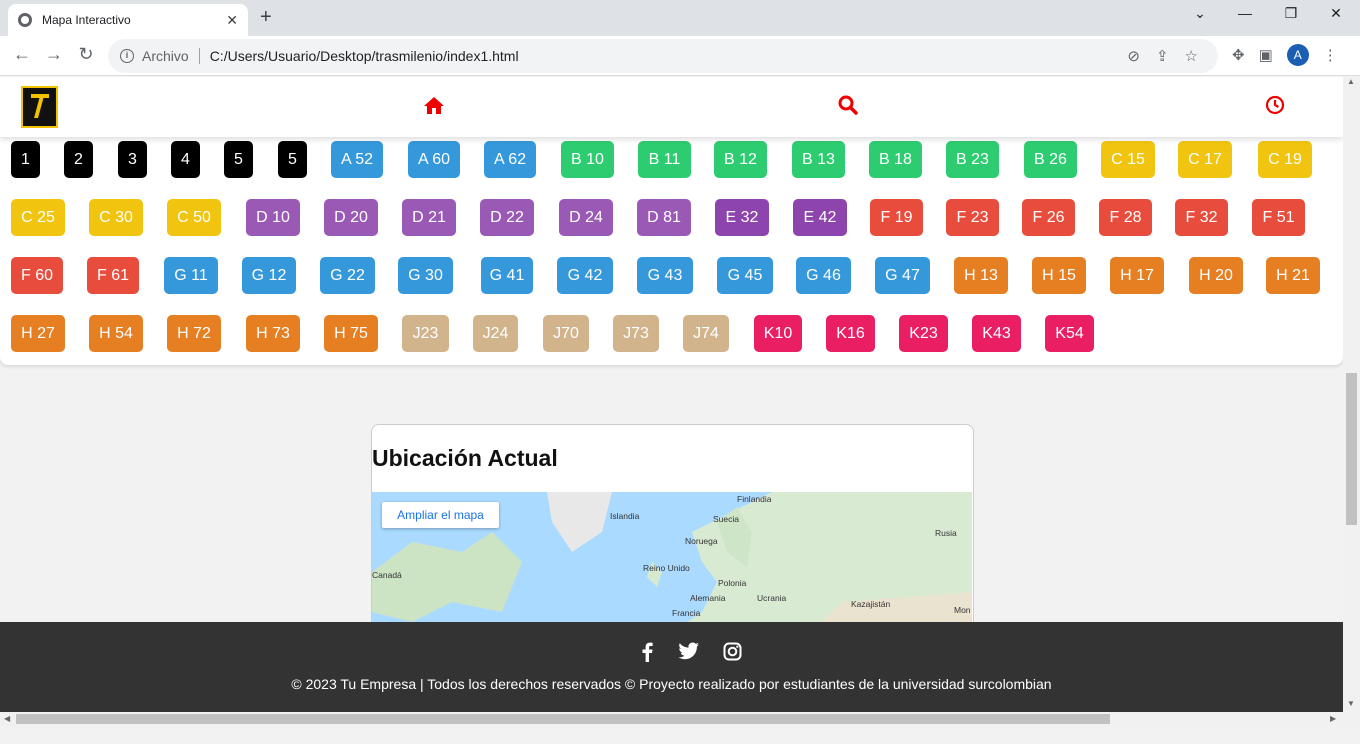 The width and height of the screenshot is (1360, 744). Describe the element at coordinates (1216, 275) in the screenshot. I see `route-button: H 20` at that location.